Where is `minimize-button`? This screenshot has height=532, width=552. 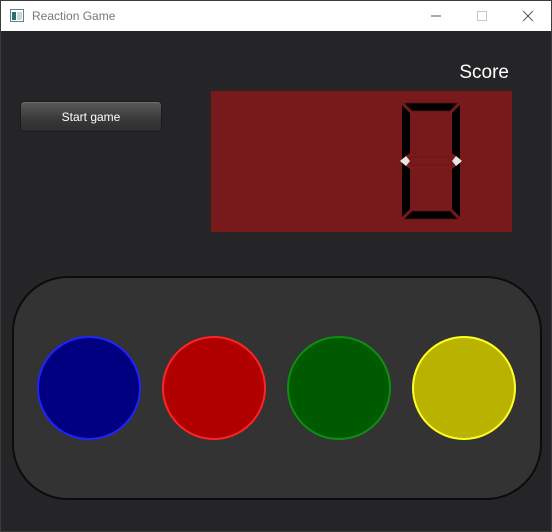
minimize-button is located at coordinates (436, 16).